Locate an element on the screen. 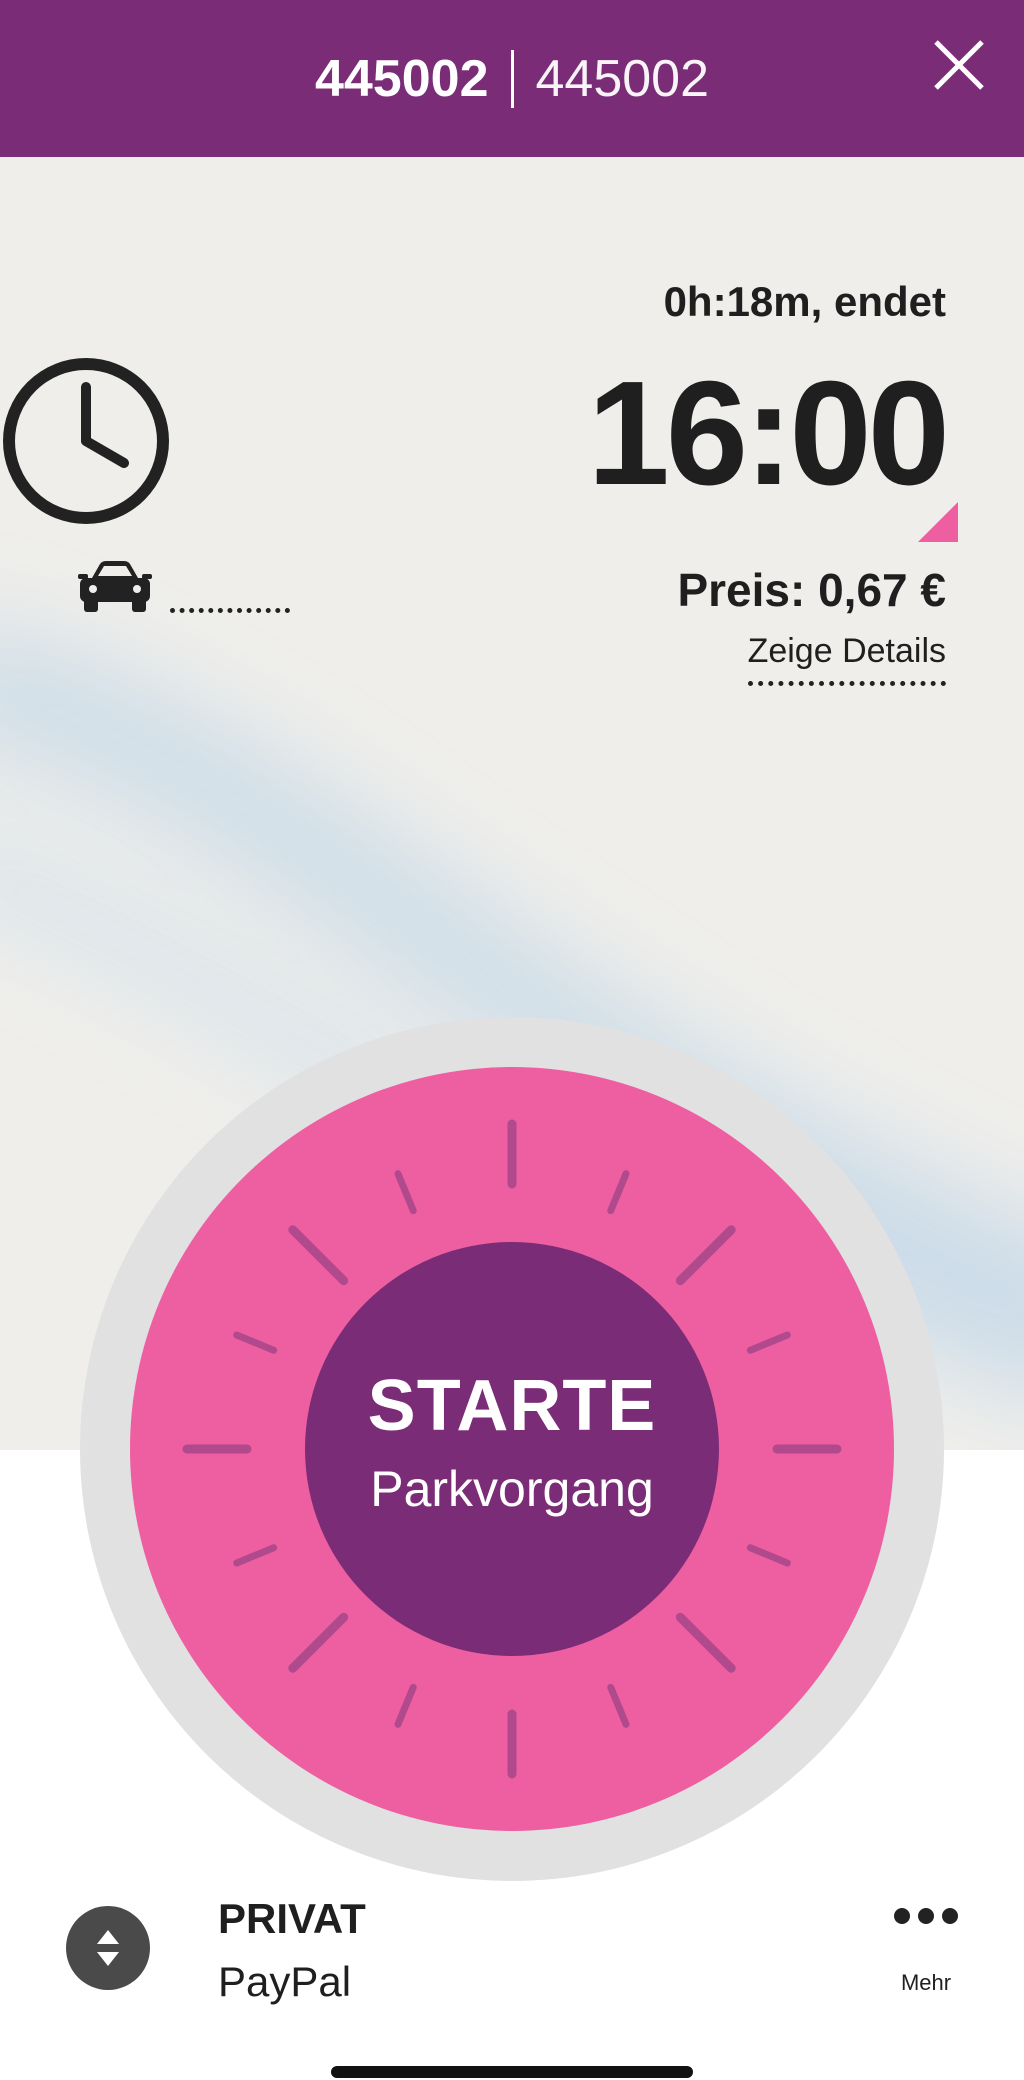  start-parking-button: STARTE Parkvorgang is located at coordinates (512, 1449).